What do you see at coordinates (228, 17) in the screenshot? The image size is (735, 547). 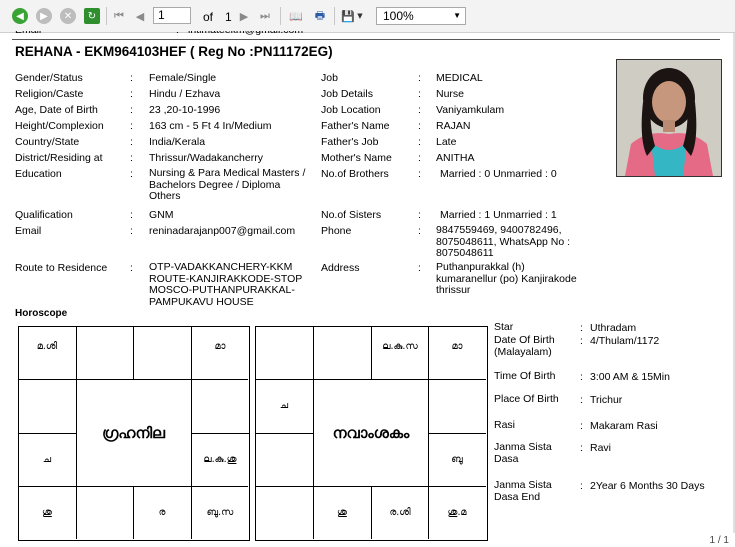 I see `total-pages: 1` at bounding box center [228, 17].